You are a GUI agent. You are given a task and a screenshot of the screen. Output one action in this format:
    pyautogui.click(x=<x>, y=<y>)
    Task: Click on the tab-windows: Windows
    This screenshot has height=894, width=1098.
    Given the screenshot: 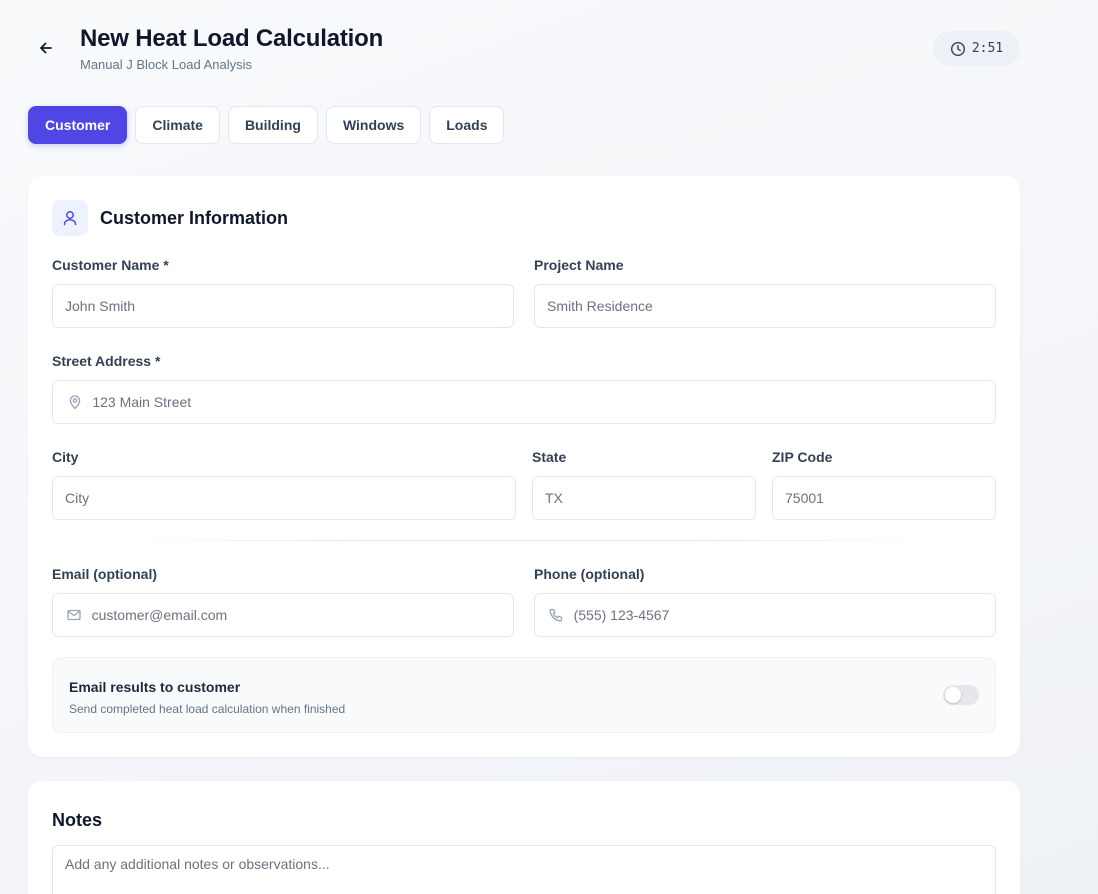 What is the action you would take?
    pyautogui.click(x=373, y=125)
    